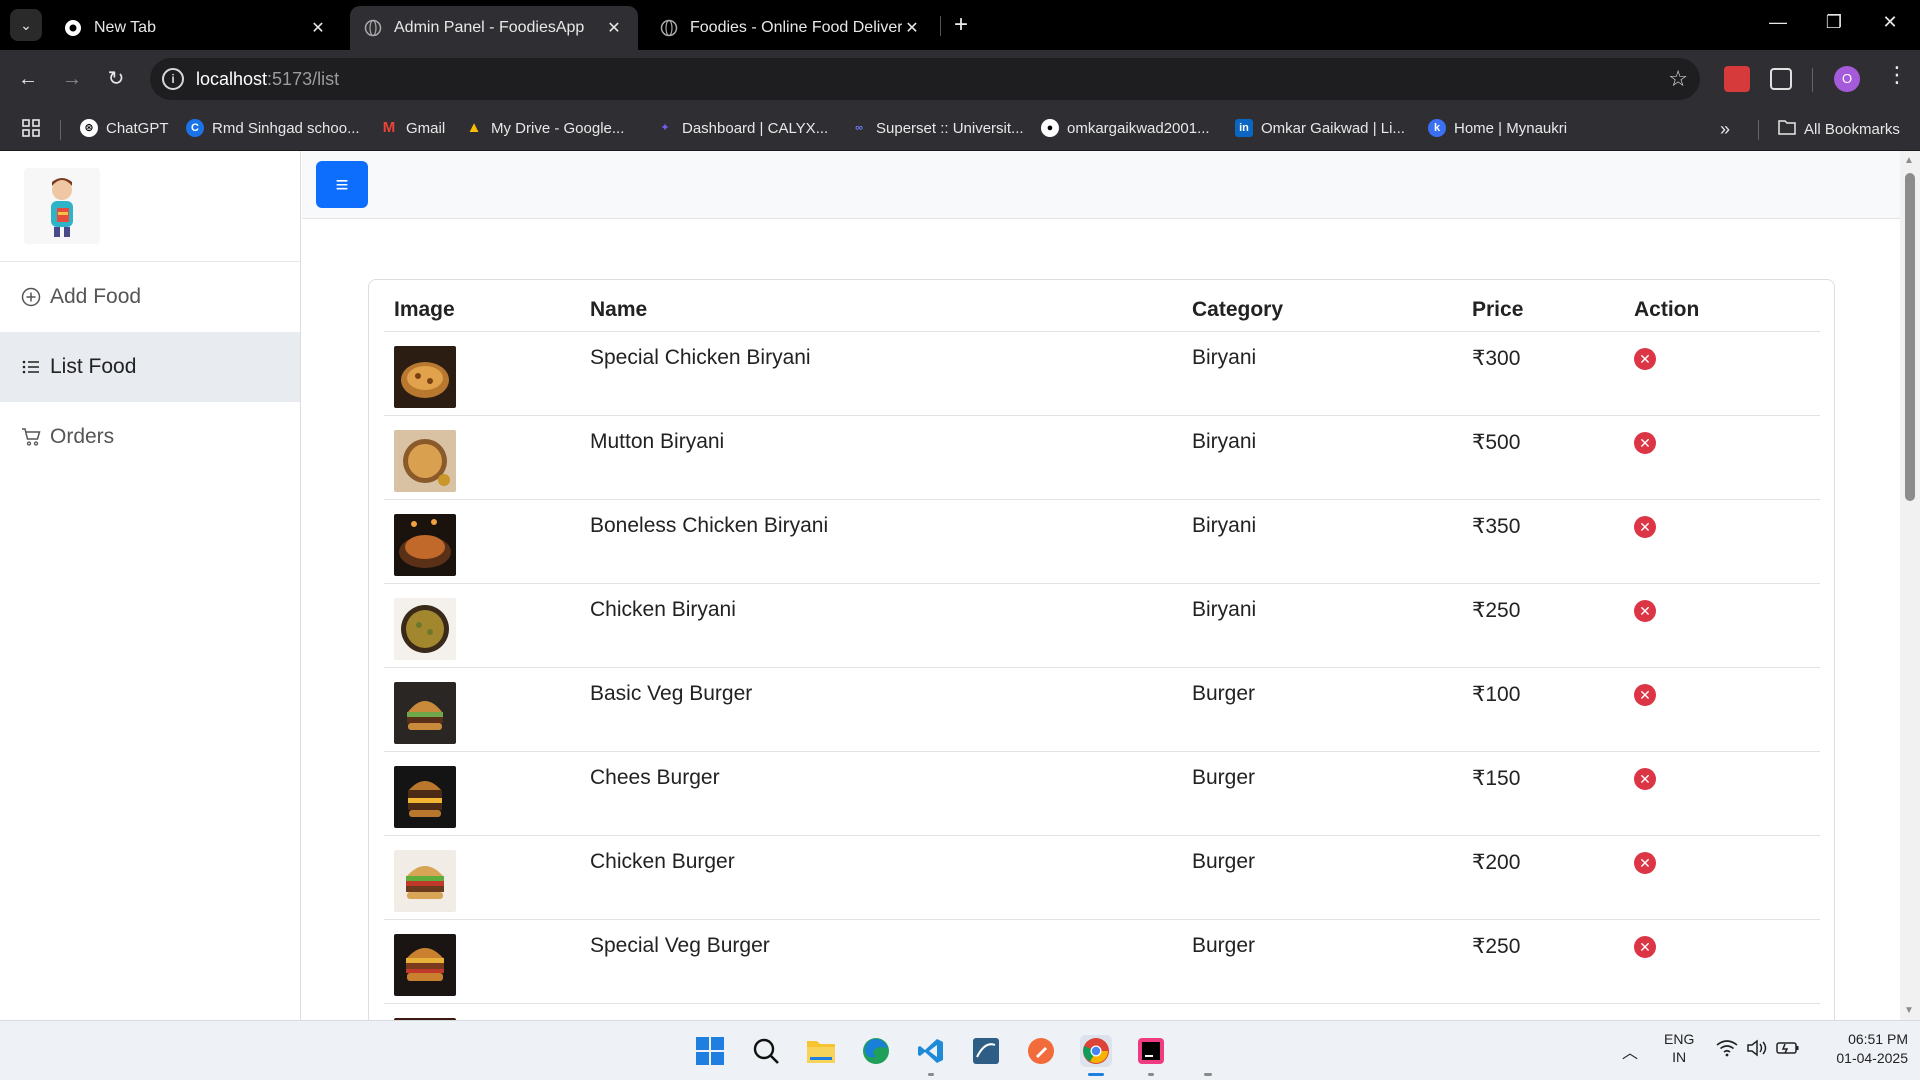 The image size is (1920, 1080). Describe the element at coordinates (373, 28) in the screenshot. I see `globe-icon` at that location.